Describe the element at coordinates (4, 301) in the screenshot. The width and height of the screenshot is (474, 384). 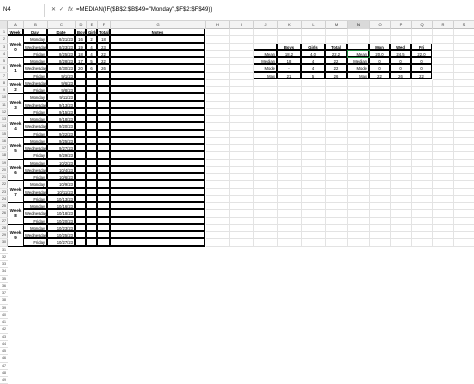
I see `row-header: 38` at that location.